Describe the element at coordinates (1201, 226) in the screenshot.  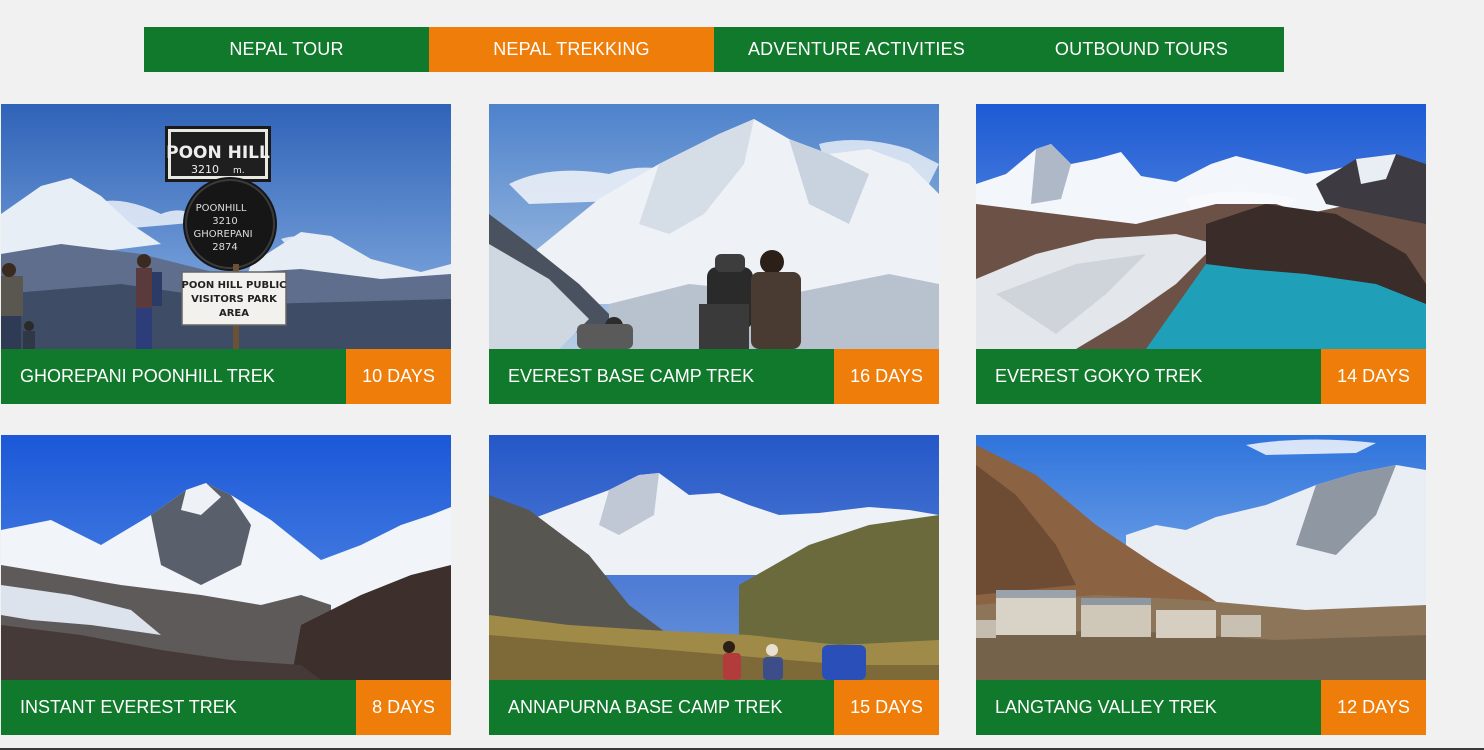
I see `trek-photo-everest-gokyo` at that location.